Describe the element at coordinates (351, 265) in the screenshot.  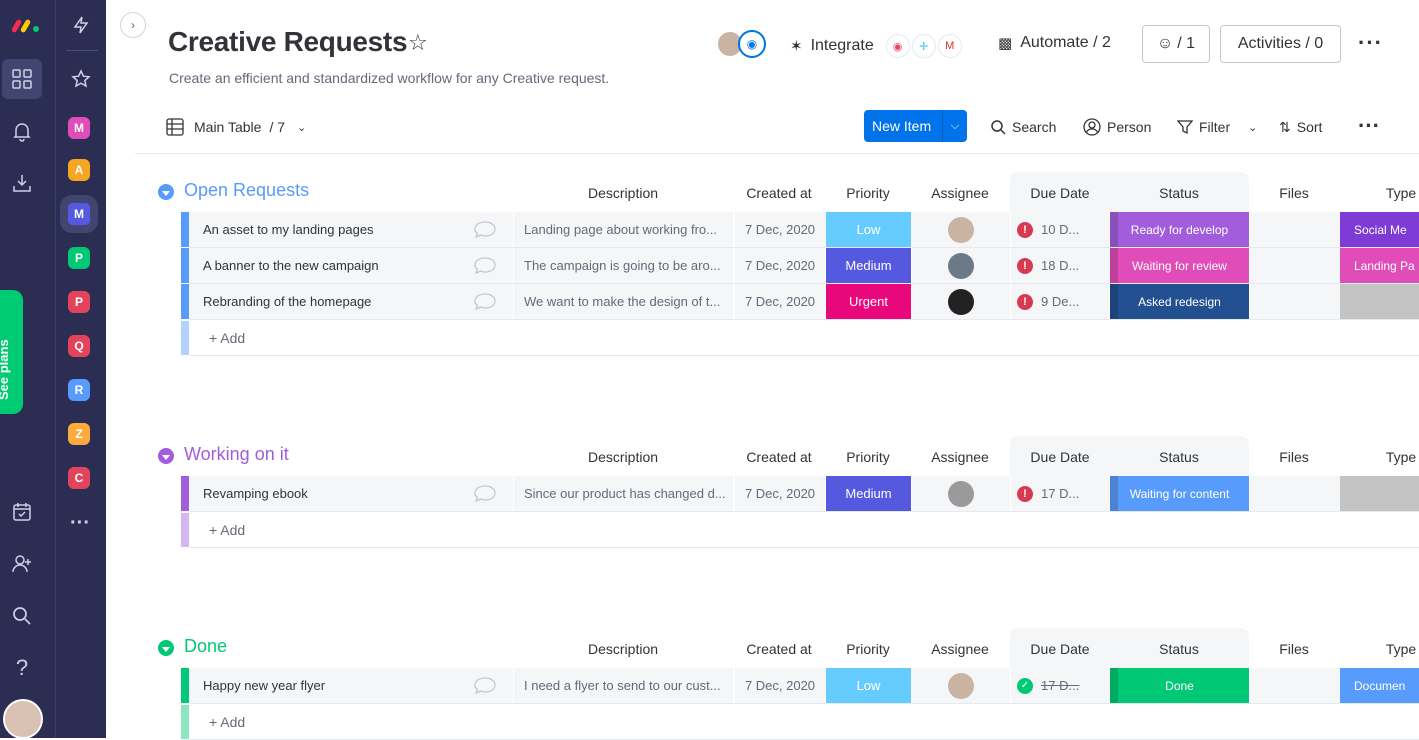
I see `item-name: A banner to the new campaign` at that location.